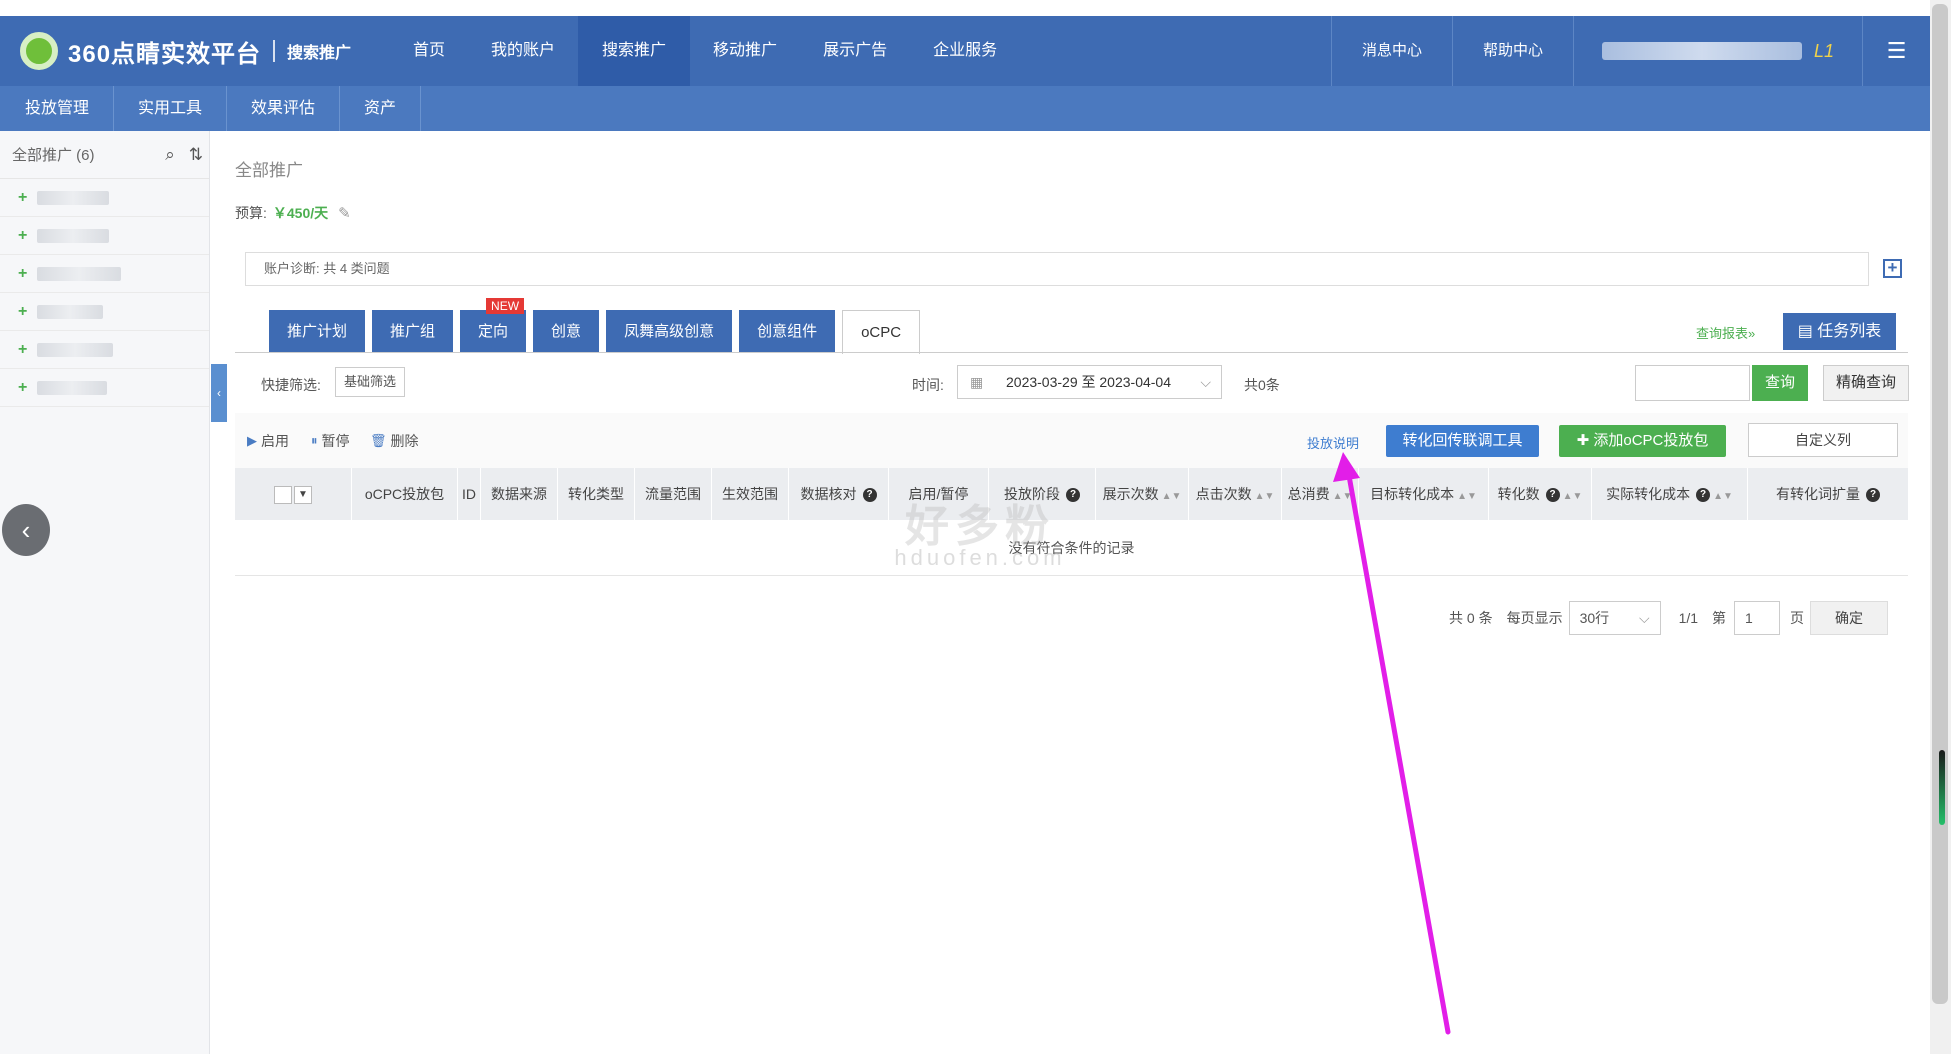 The image size is (1951, 1054). Describe the element at coordinates (335, 441) in the screenshot. I see `pause-label: 暂停` at that location.